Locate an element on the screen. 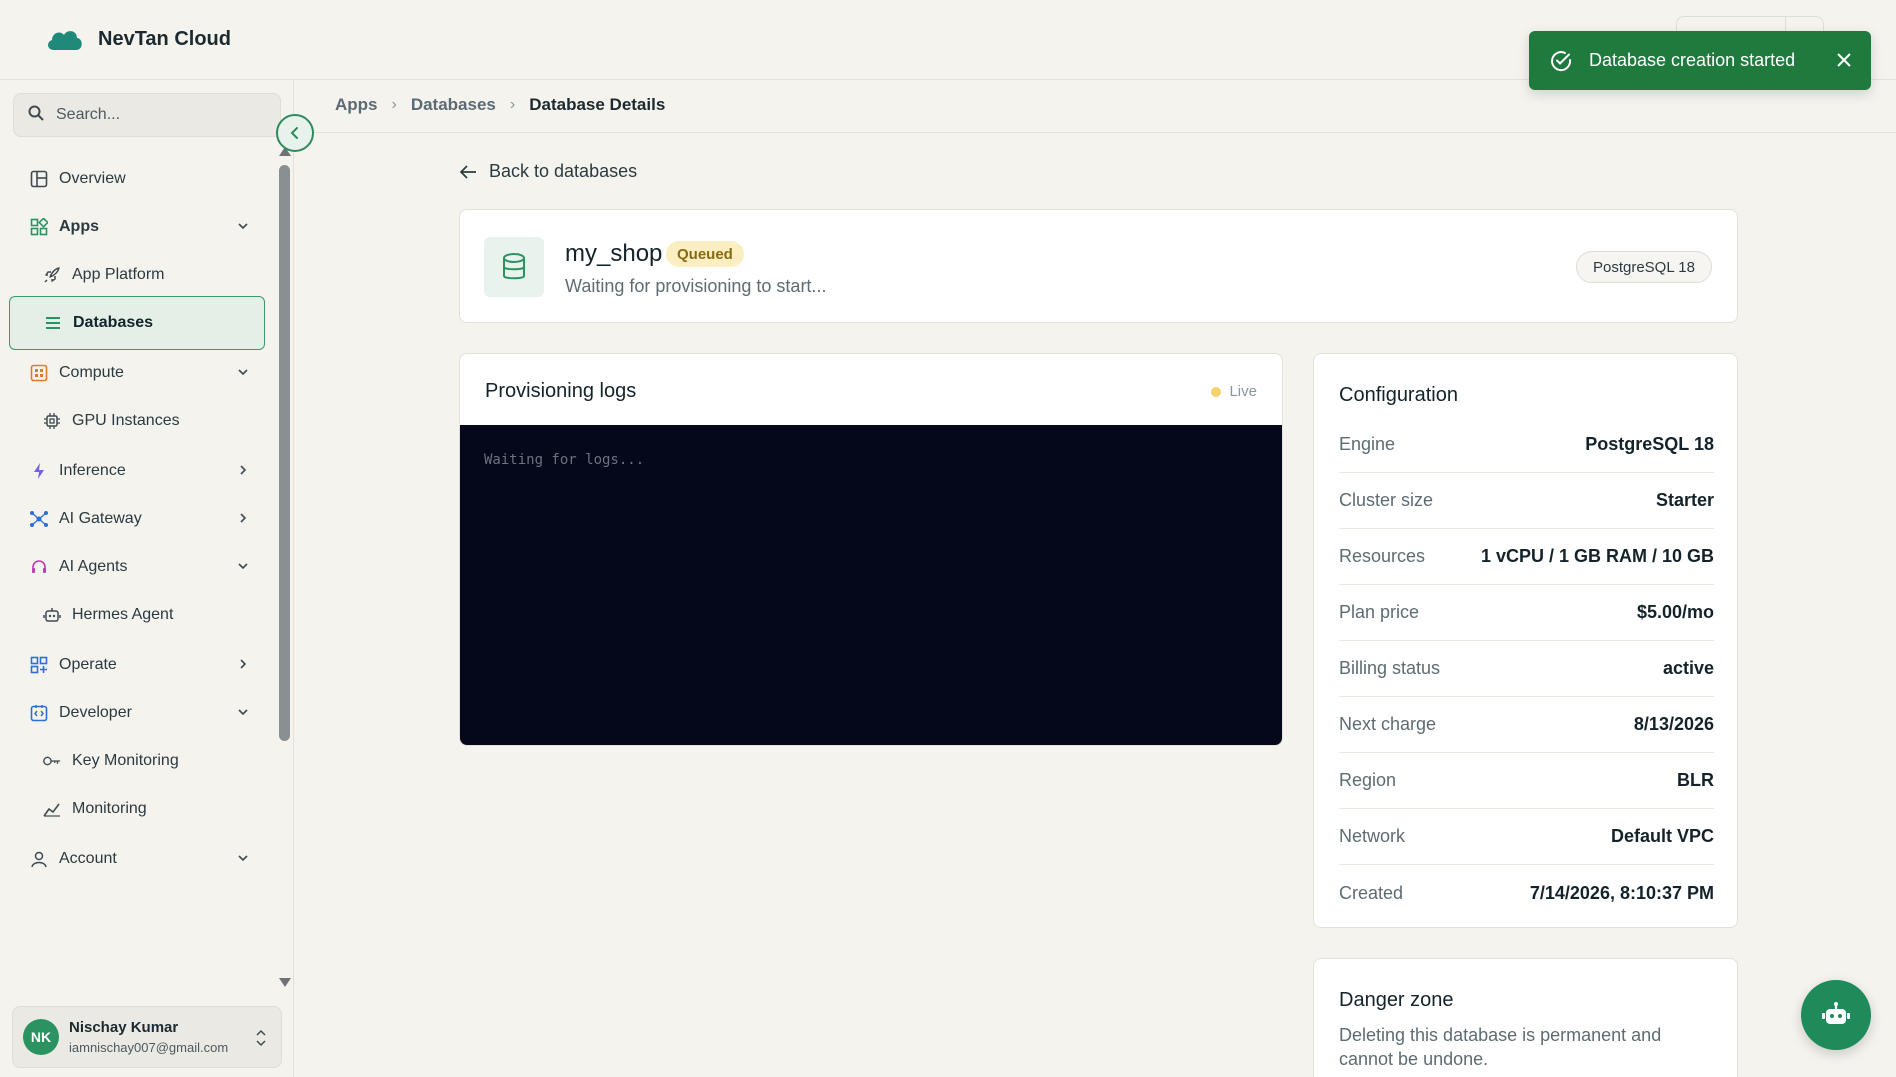 The image size is (1896, 1077). close-icon is located at coordinates (1844, 60).